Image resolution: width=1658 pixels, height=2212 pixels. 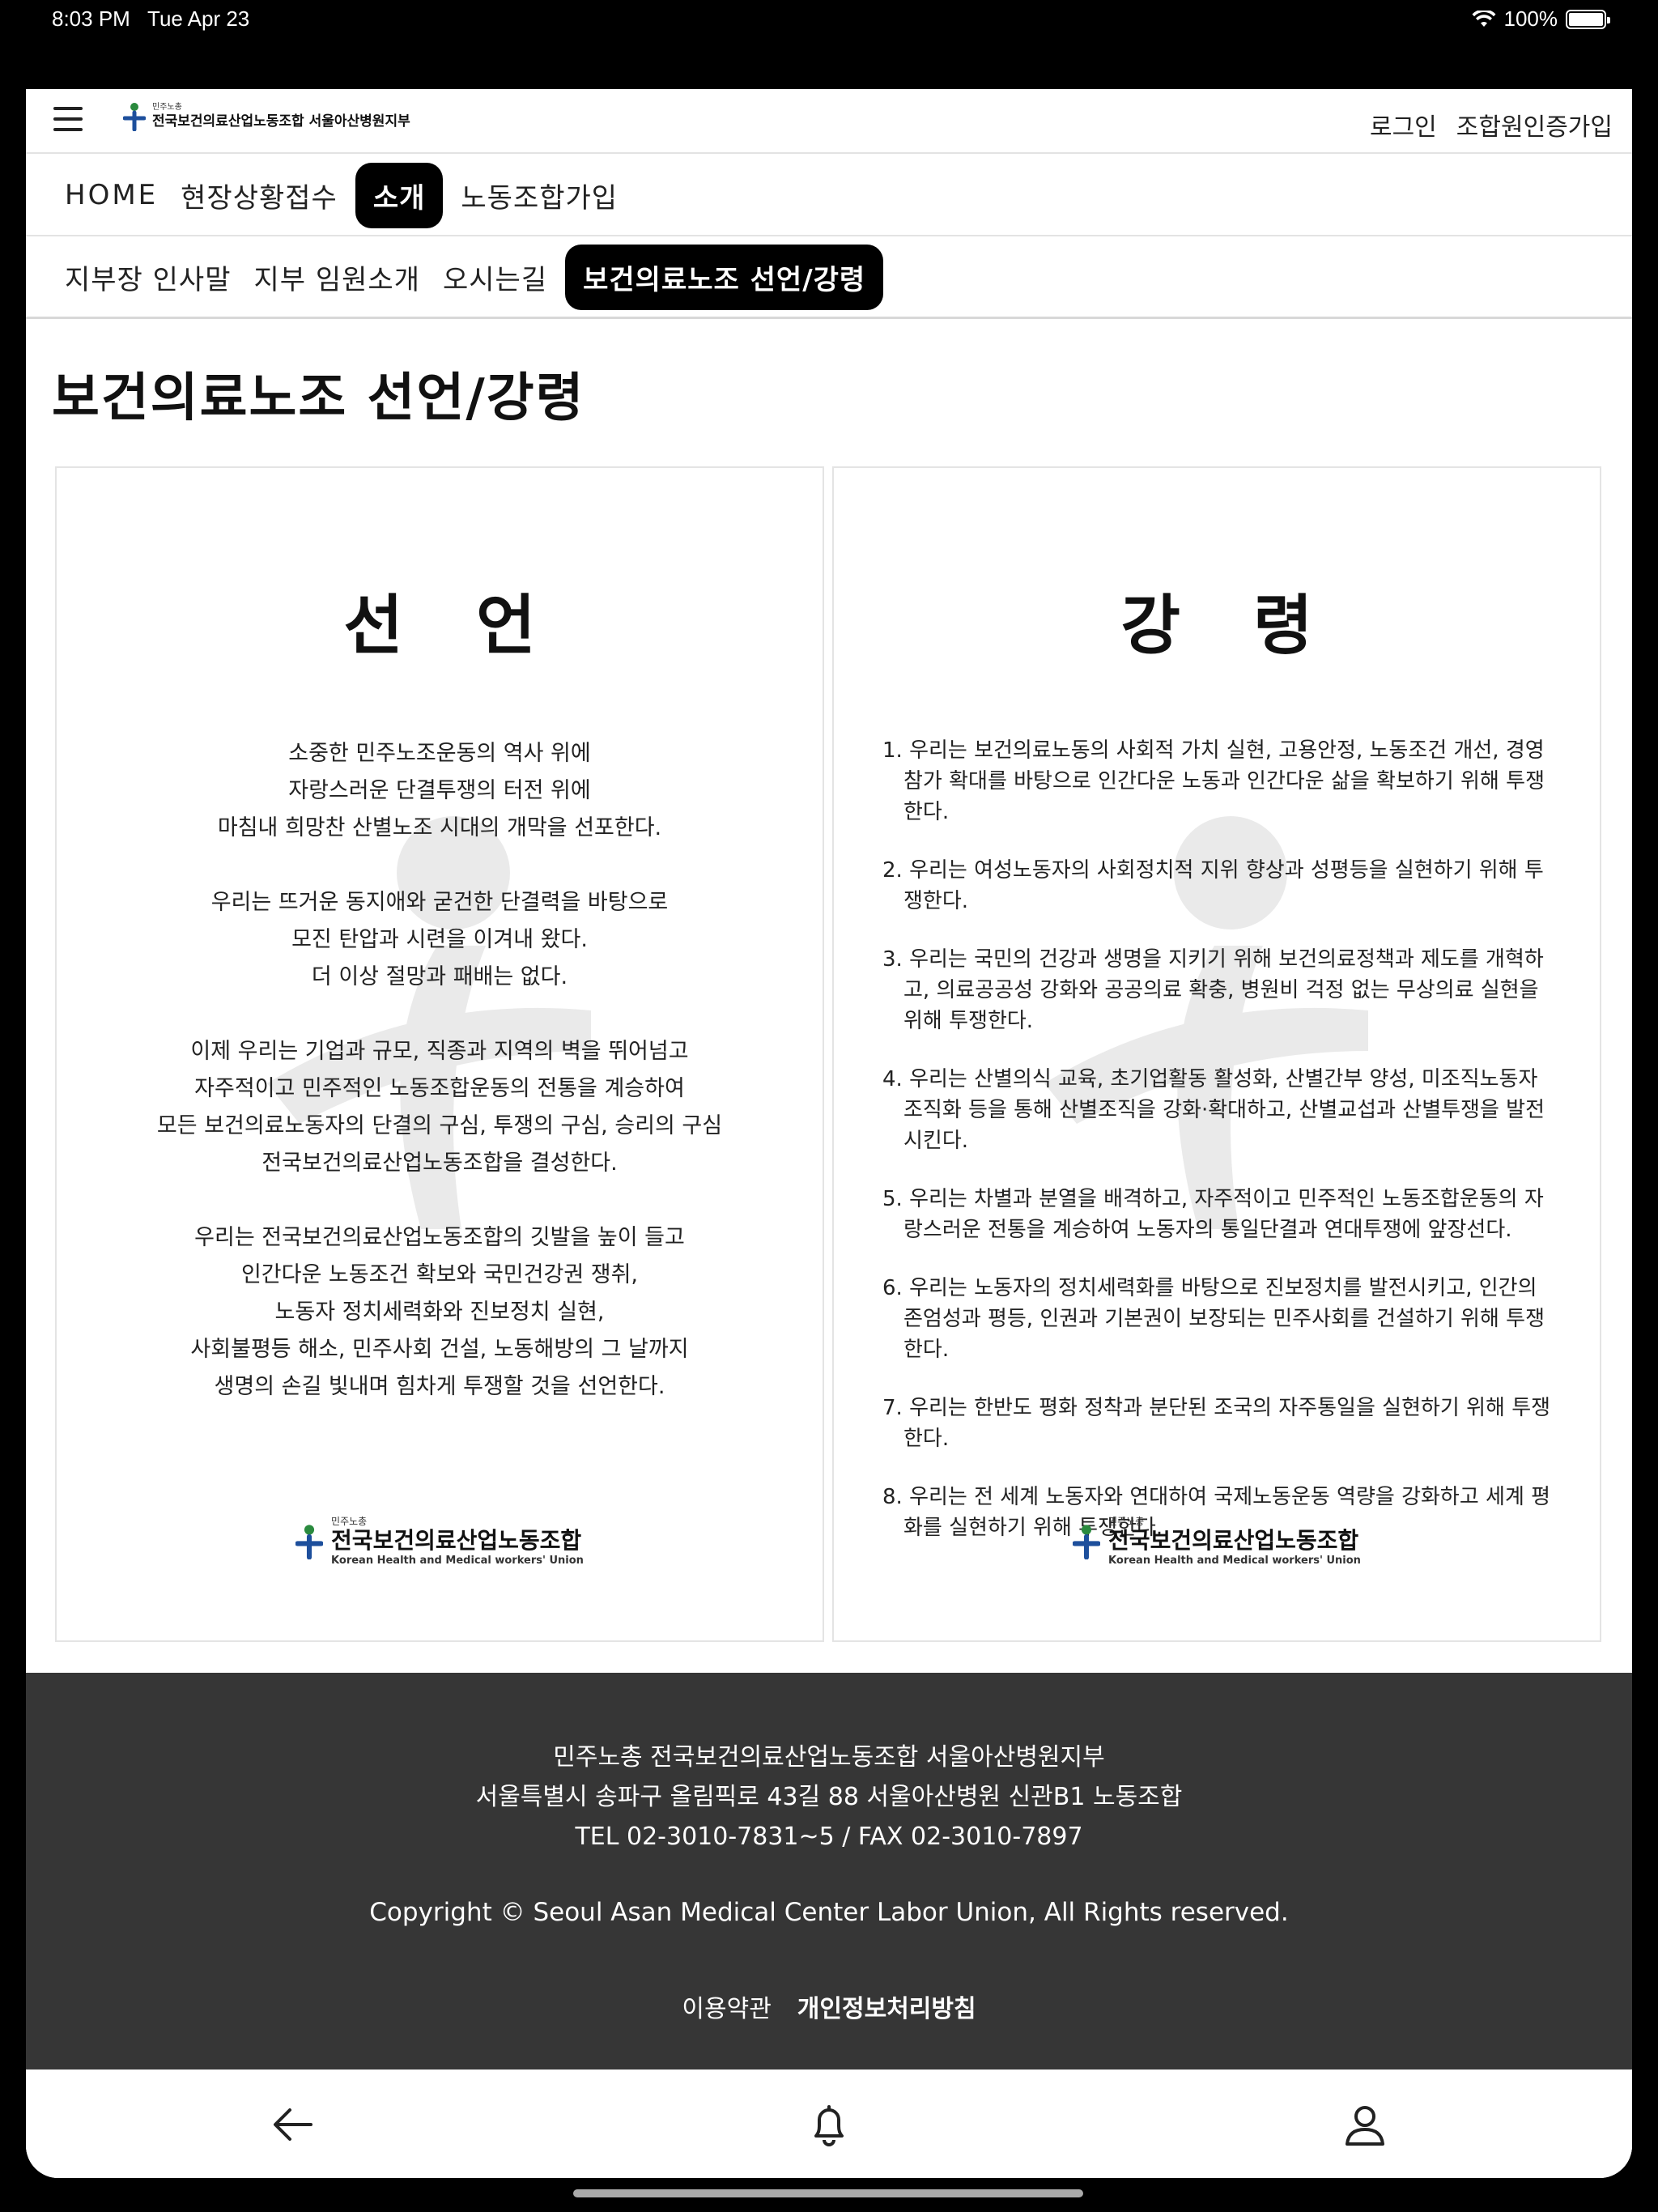 I want to click on user-icon, so click(x=1365, y=2125).